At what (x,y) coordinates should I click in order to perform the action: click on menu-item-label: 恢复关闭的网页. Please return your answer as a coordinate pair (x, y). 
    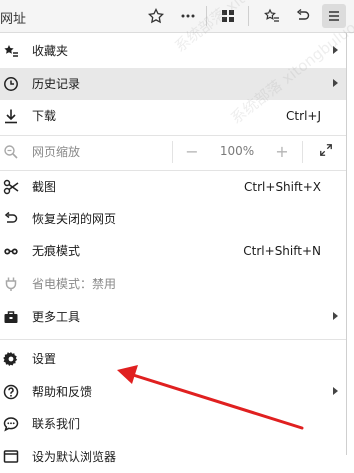
    Looking at the image, I should click on (74, 219).